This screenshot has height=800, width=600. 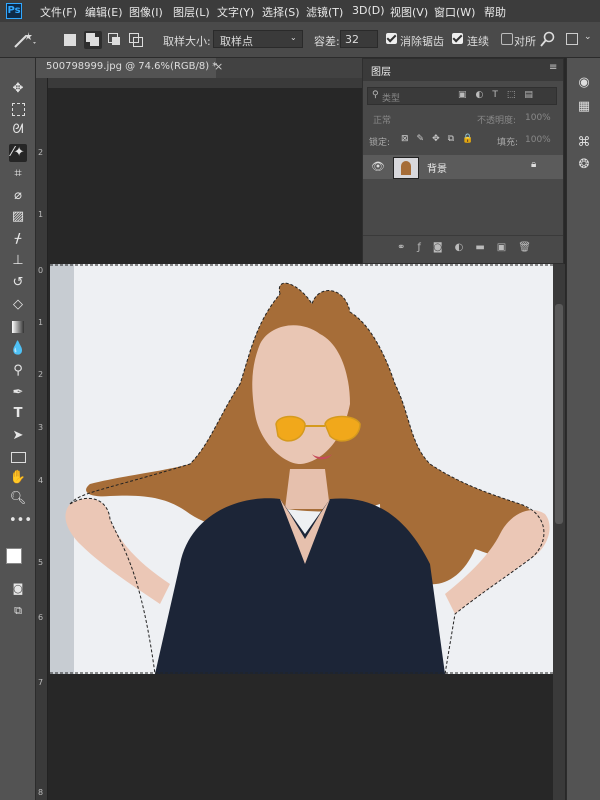 I want to click on sample-size-value: 取样点, so click(x=236, y=41).